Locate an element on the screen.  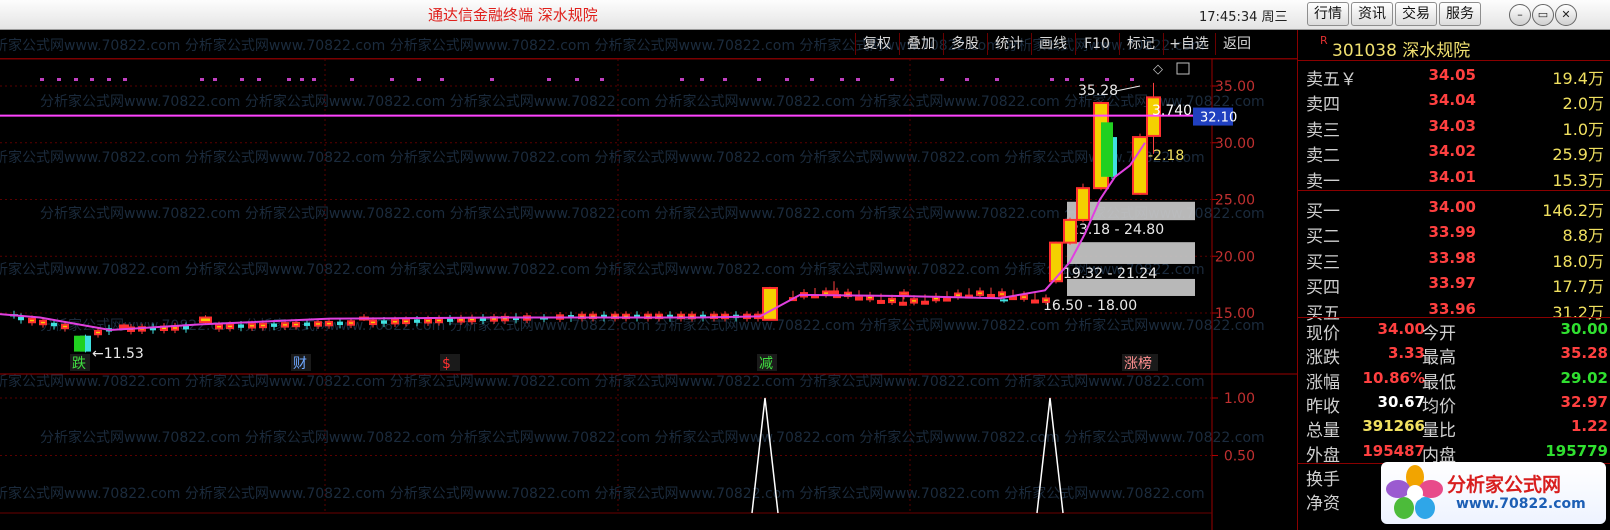
event-marker: 涨榜 is located at coordinates (1138, 363).